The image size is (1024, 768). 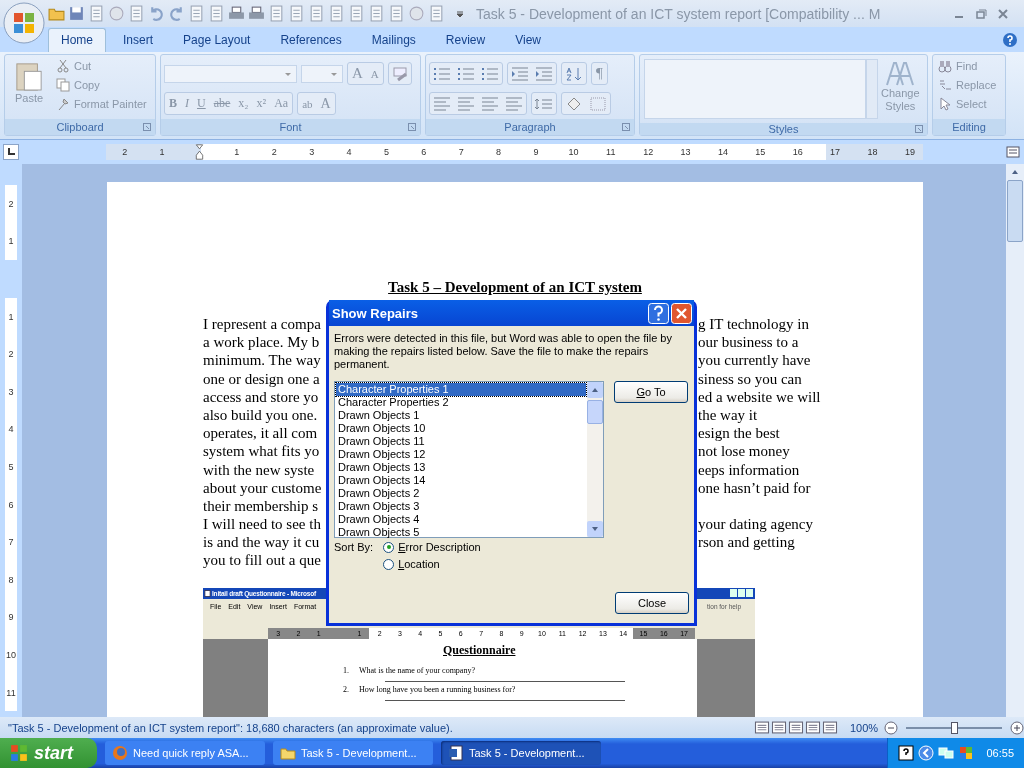 What do you see at coordinates (76, 13) in the screenshot?
I see `save-icon` at bounding box center [76, 13].